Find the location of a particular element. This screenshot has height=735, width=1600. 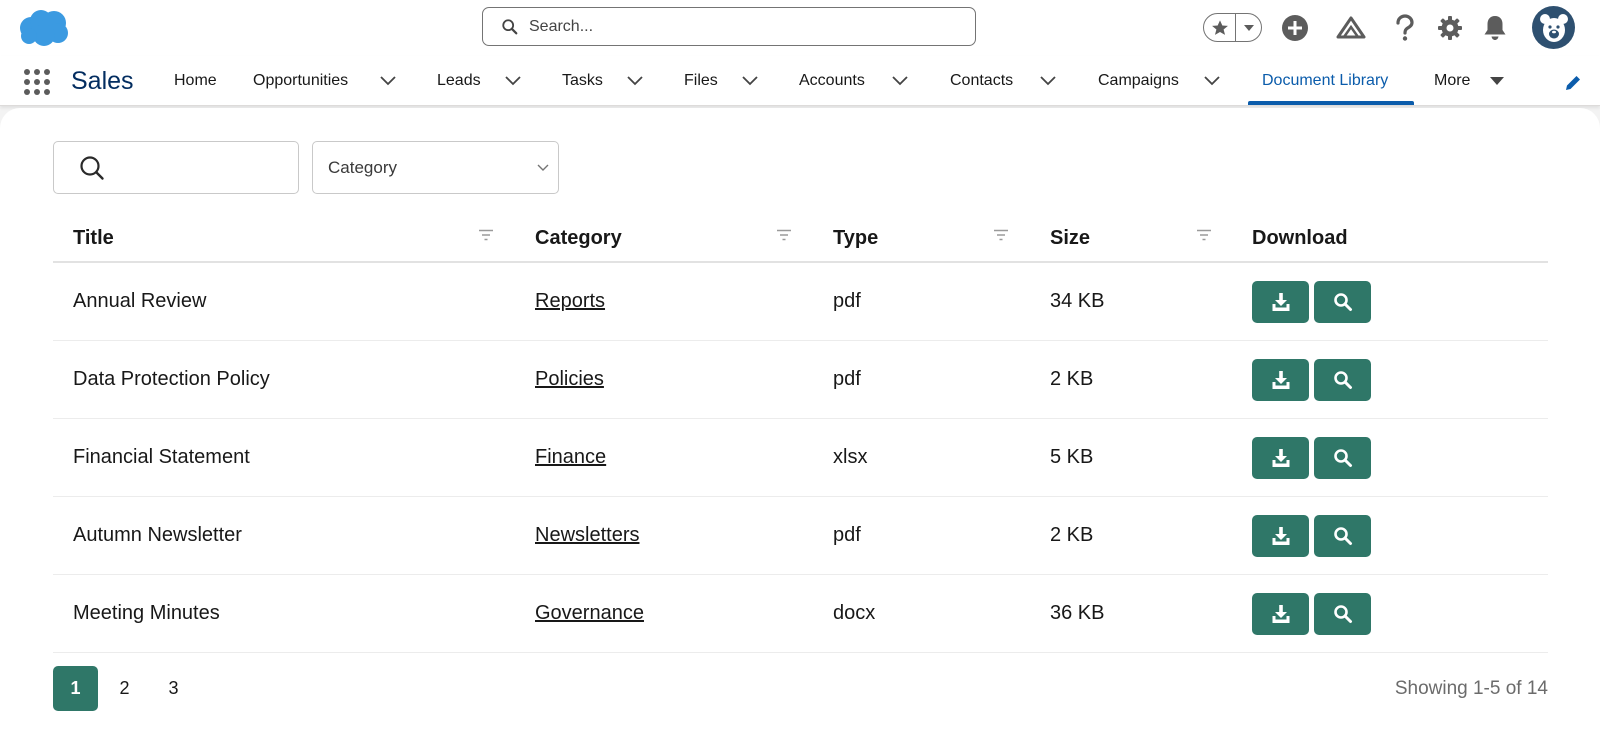

salesforce-logo is located at coordinates (43, 27).